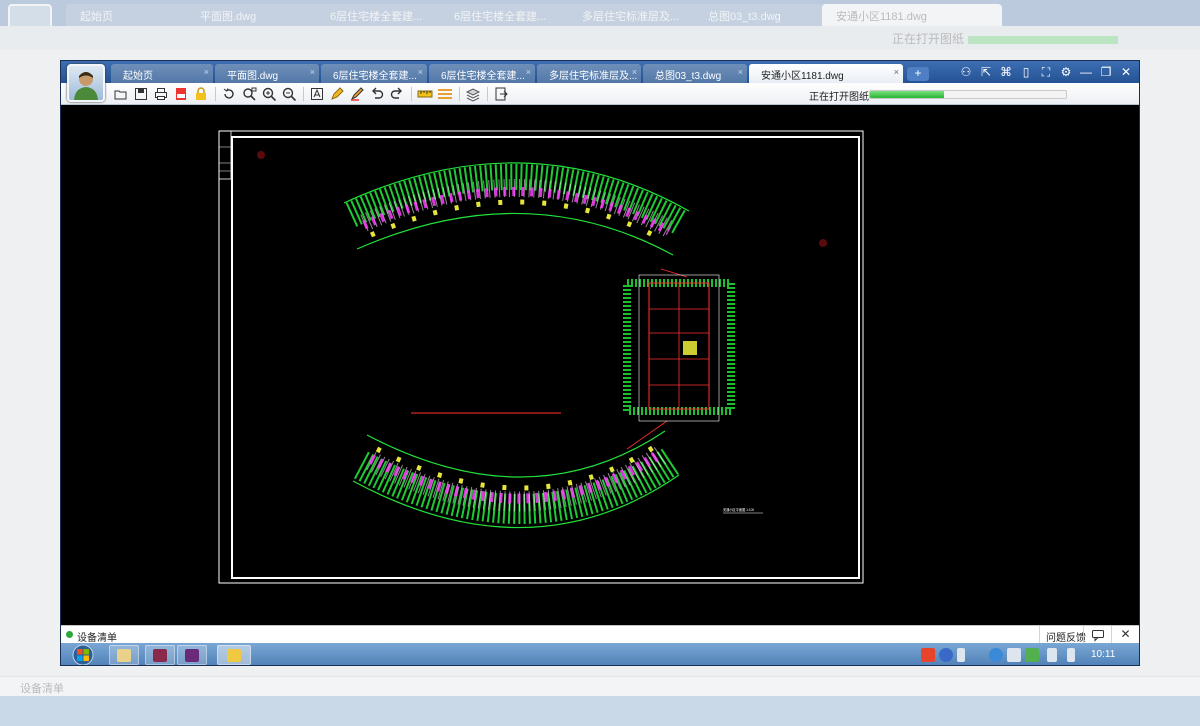  I want to click on upper-building-wing, so click(516, 209).